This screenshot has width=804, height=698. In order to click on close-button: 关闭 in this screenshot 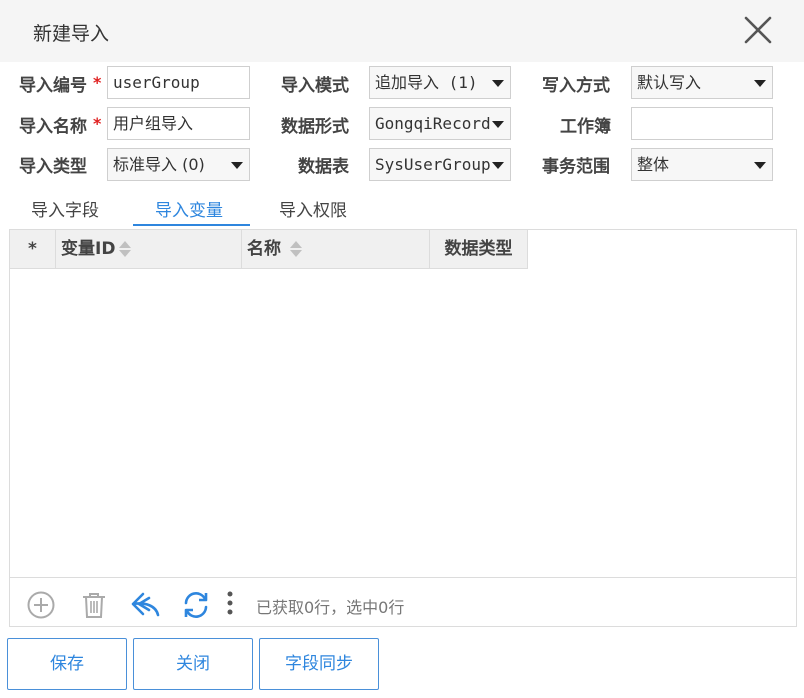, I will do `click(193, 664)`.